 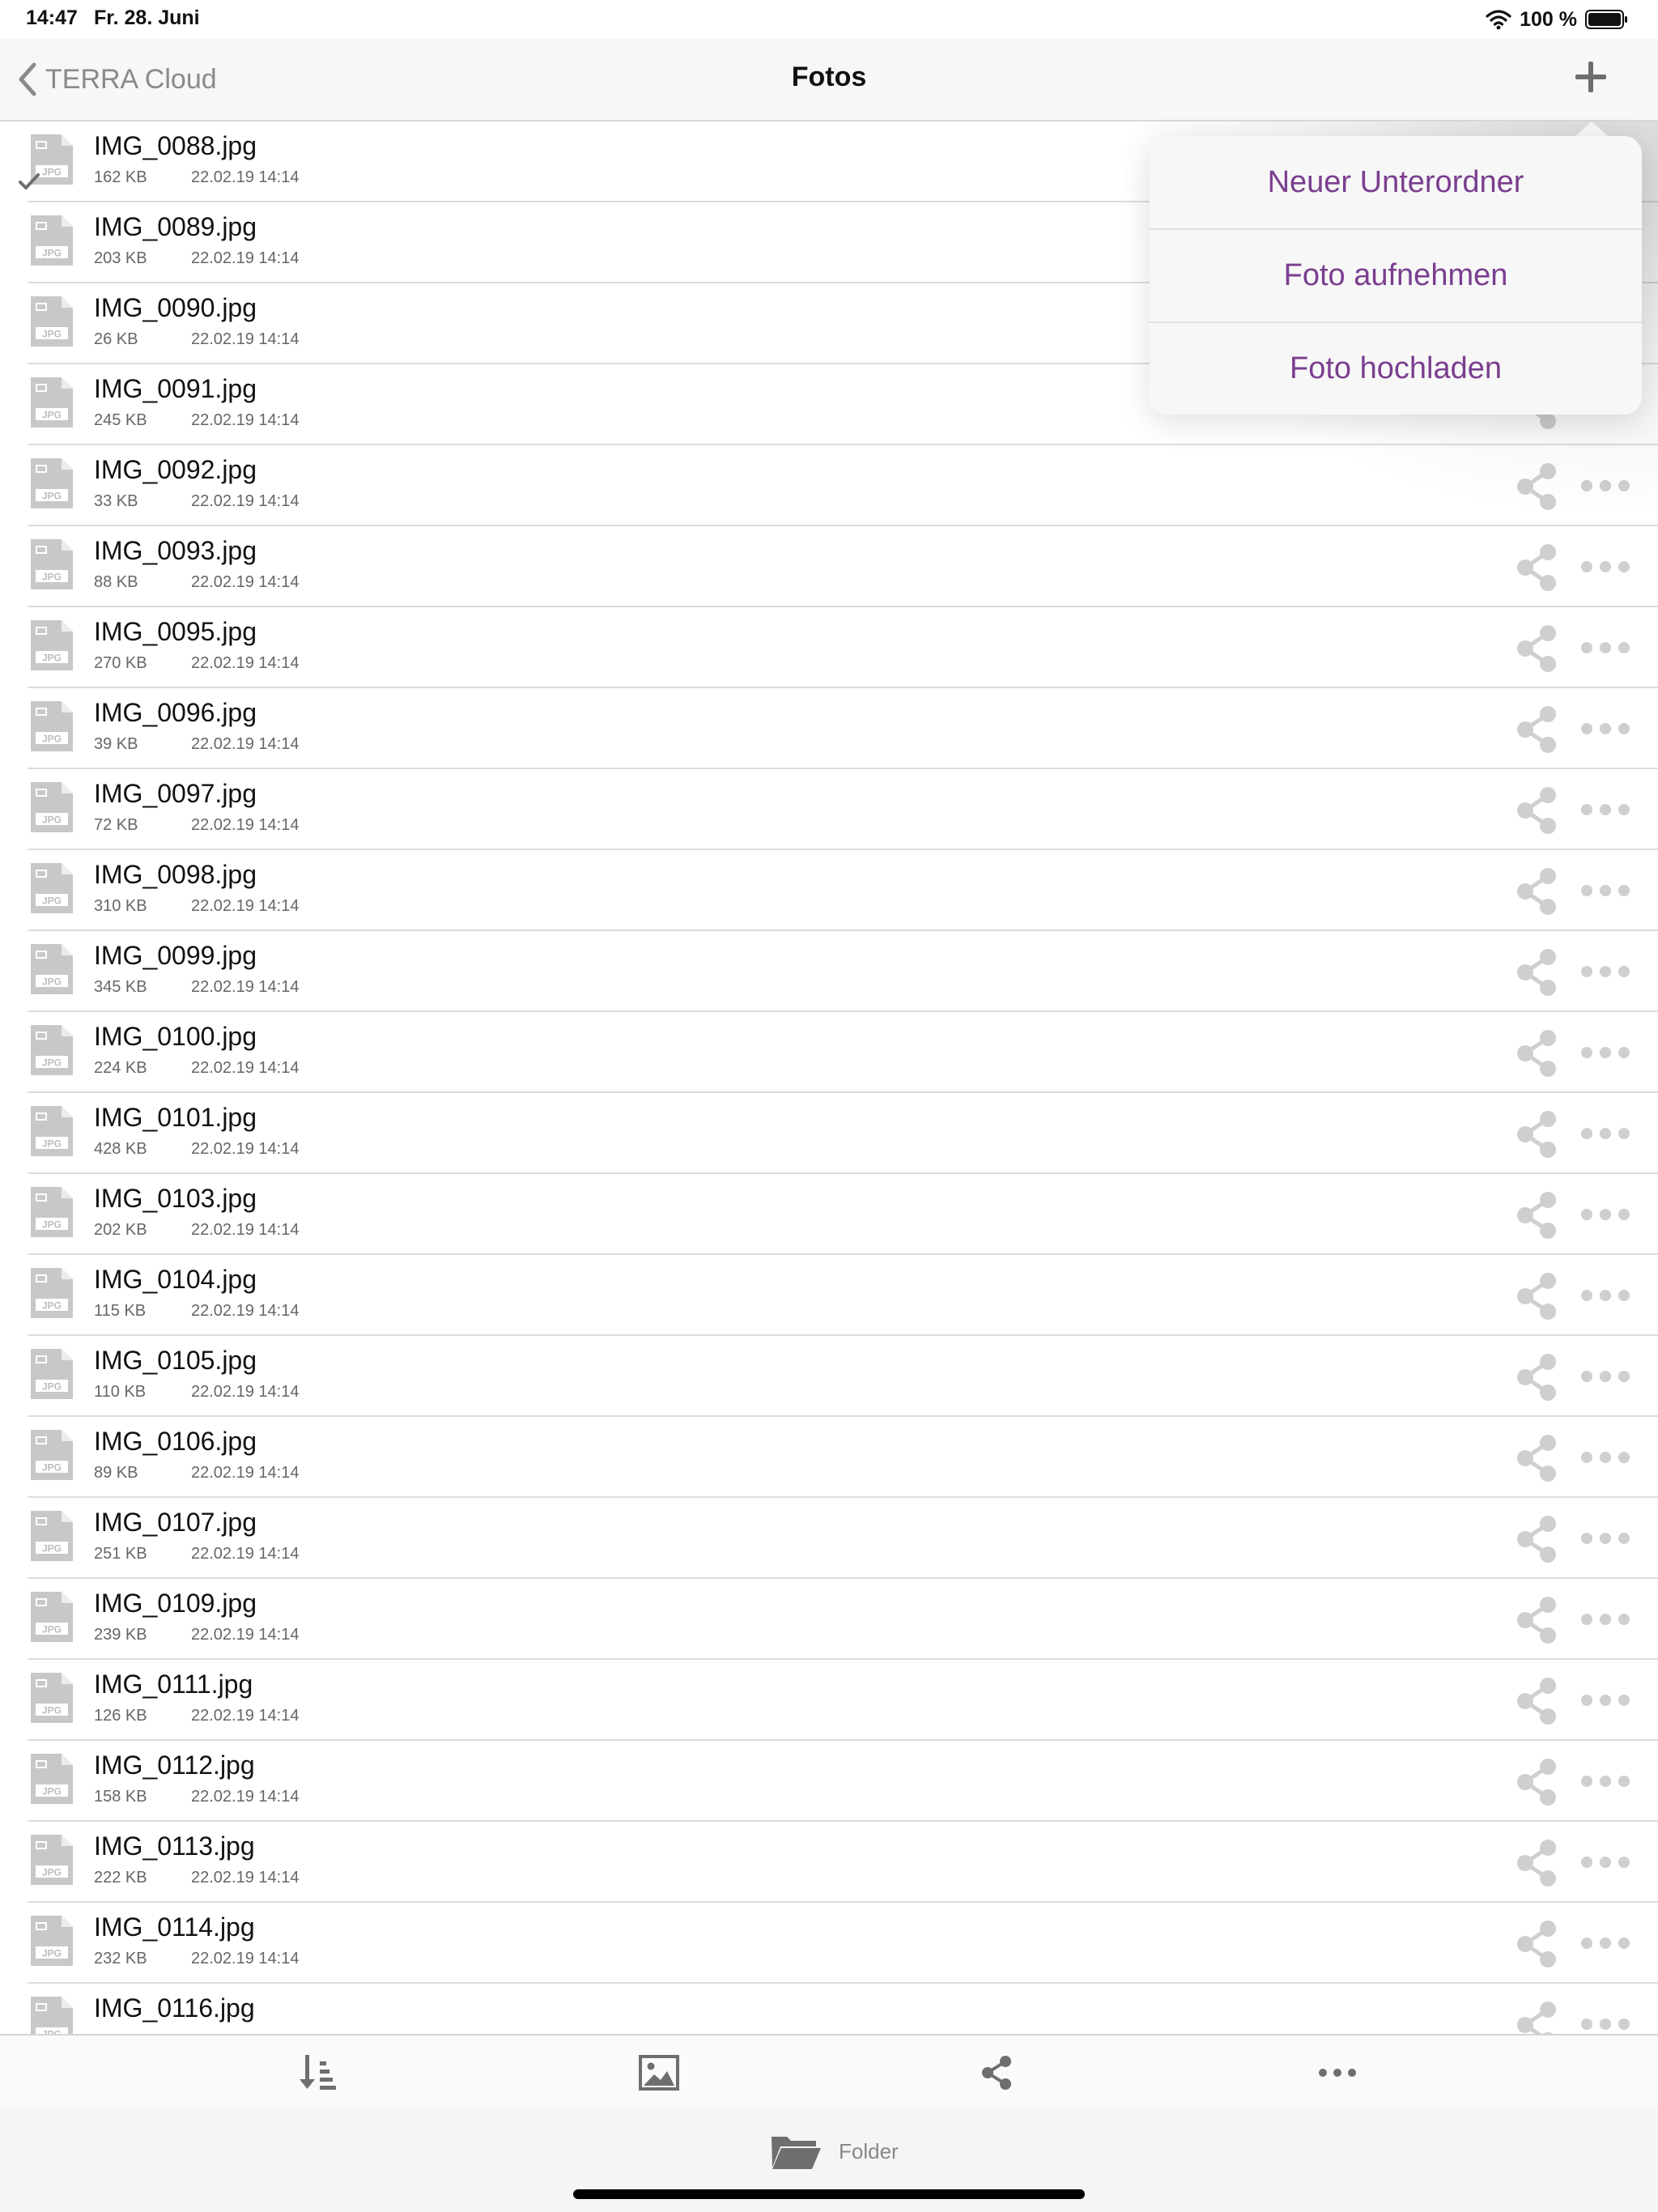 I want to click on menu-item-take-photo: Foto aufnehmen, so click(x=1396, y=276).